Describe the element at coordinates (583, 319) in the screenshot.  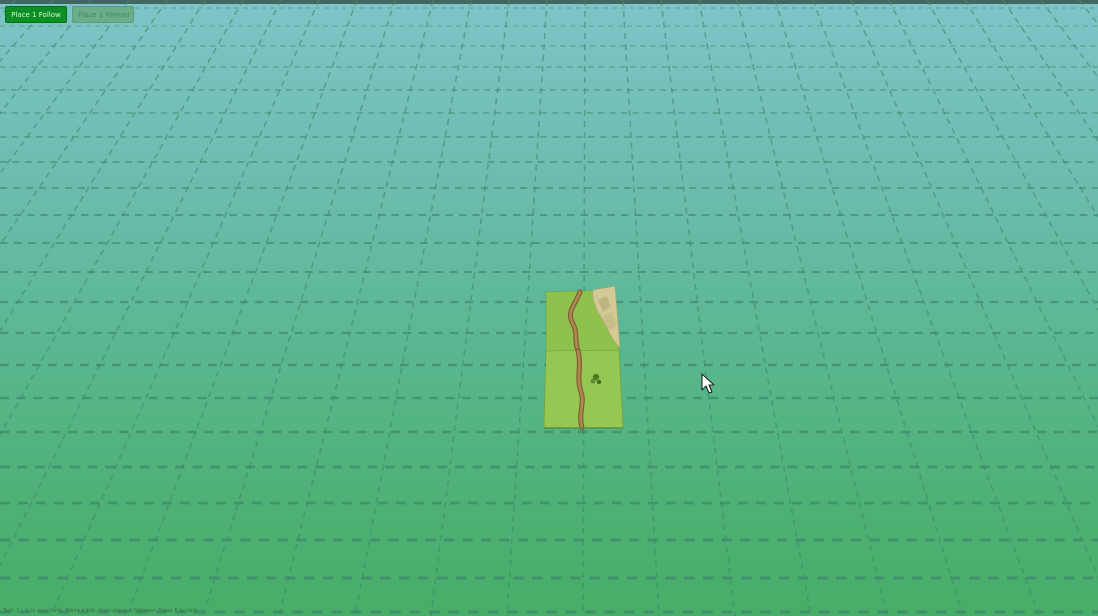
I see `tile-city-road` at that location.